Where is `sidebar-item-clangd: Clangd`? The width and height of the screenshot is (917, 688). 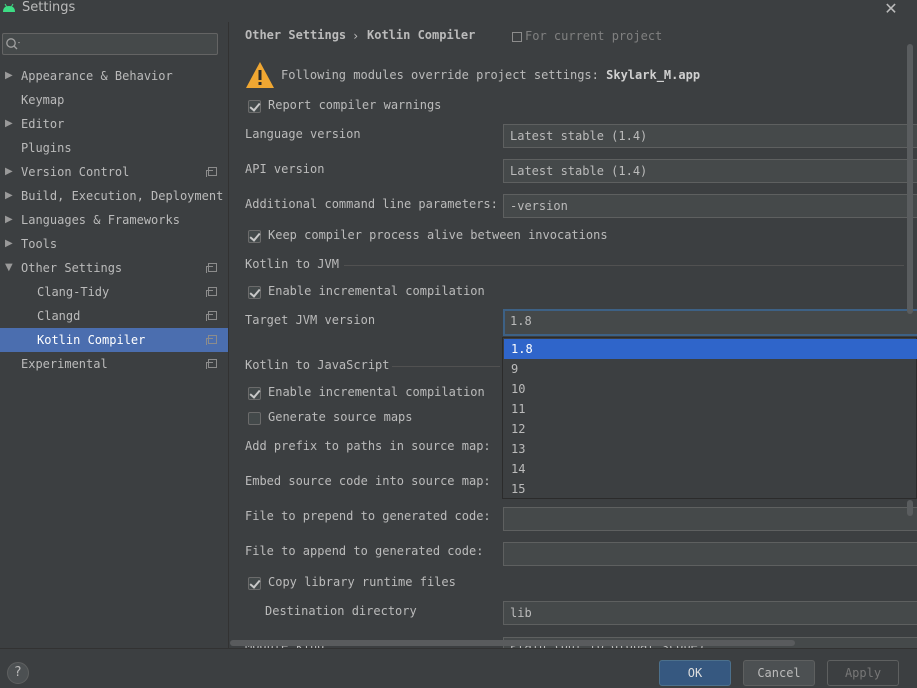 sidebar-item-clangd: Clangd is located at coordinates (114, 316).